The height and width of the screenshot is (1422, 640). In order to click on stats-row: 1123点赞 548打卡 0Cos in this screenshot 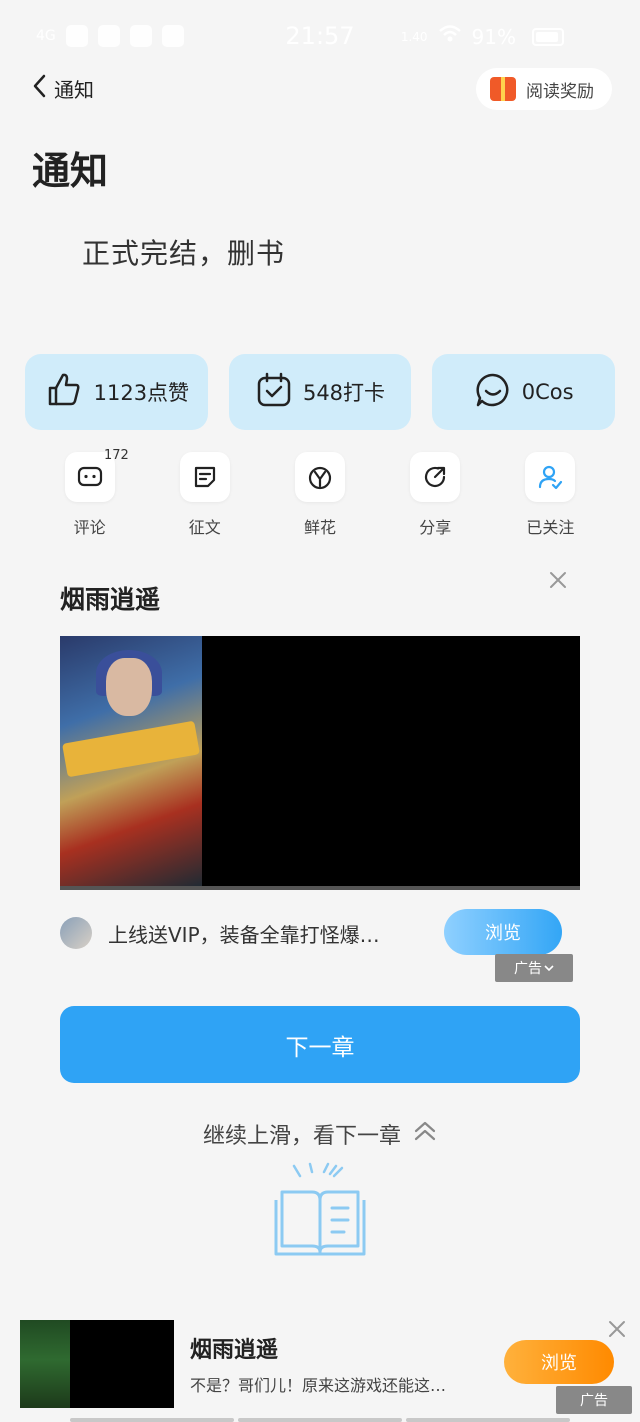, I will do `click(320, 392)`.